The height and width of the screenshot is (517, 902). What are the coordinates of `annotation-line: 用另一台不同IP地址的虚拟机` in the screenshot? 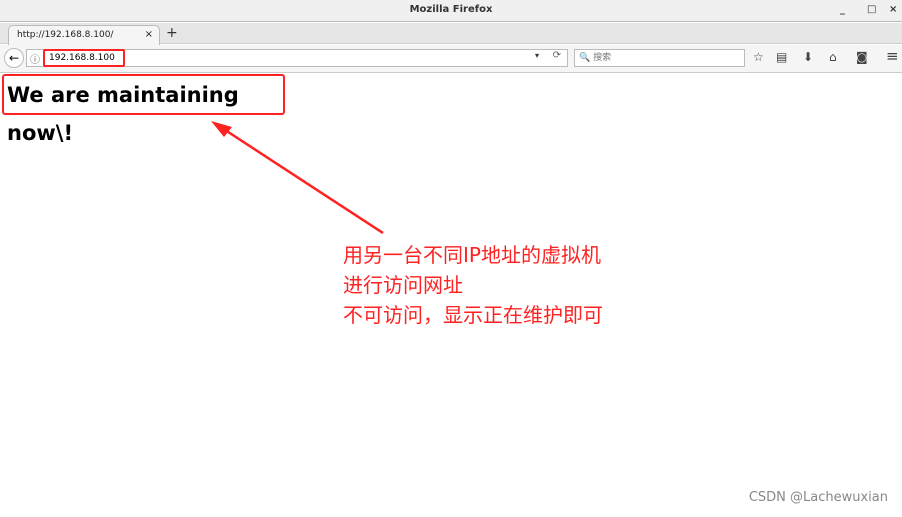 It's located at (472, 255).